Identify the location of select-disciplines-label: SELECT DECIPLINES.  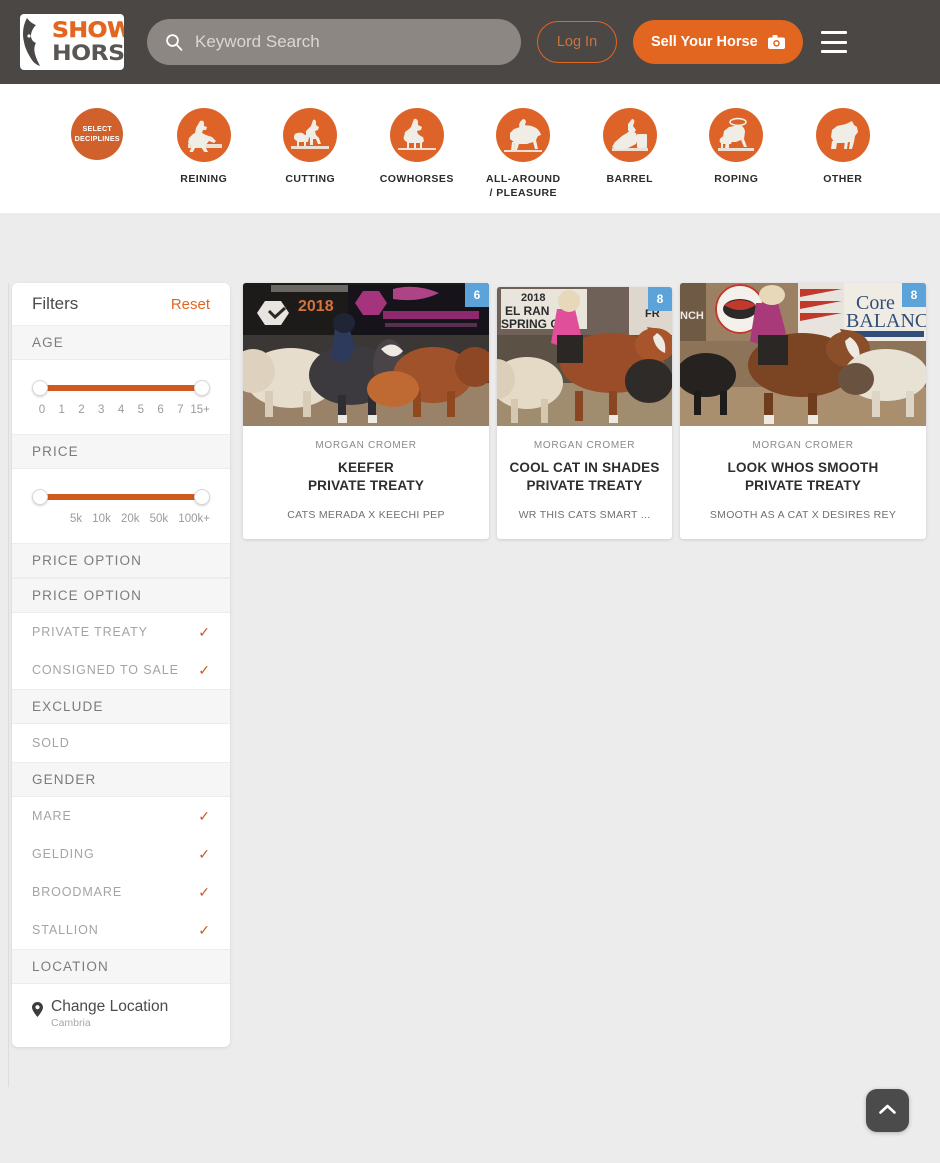
(97, 133).